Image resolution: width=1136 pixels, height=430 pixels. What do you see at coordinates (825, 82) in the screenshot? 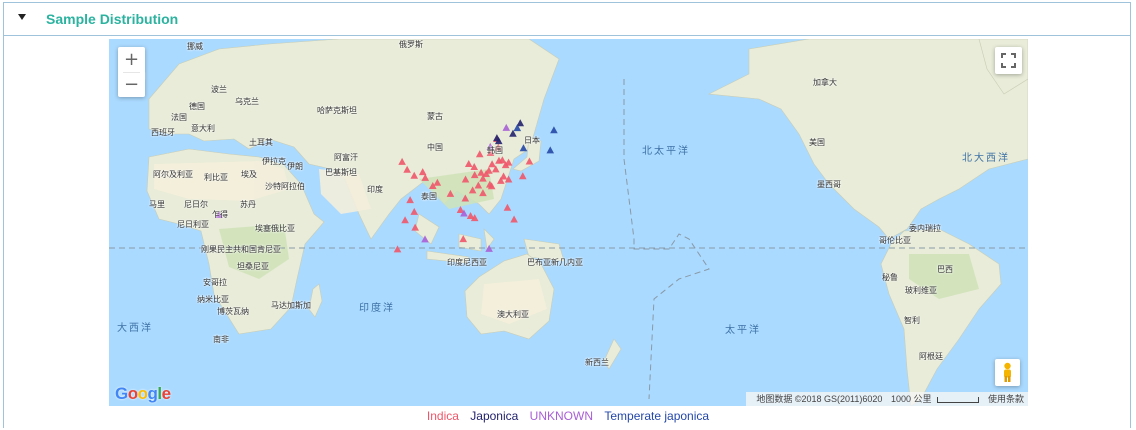
I see `label-canada: 加拿大` at bounding box center [825, 82].